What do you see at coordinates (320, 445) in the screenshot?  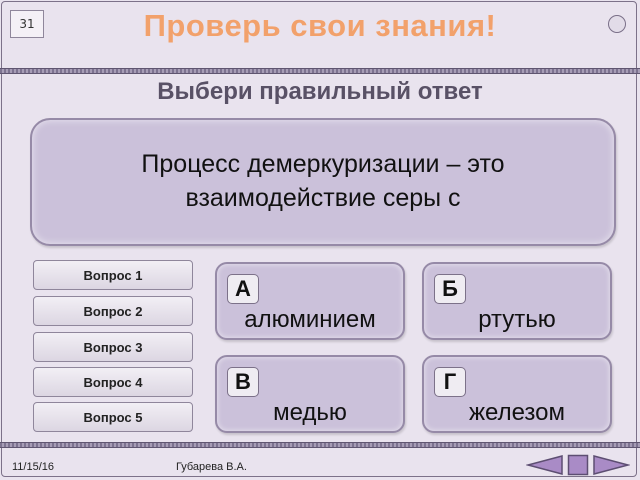 I see `bottom-divider` at bounding box center [320, 445].